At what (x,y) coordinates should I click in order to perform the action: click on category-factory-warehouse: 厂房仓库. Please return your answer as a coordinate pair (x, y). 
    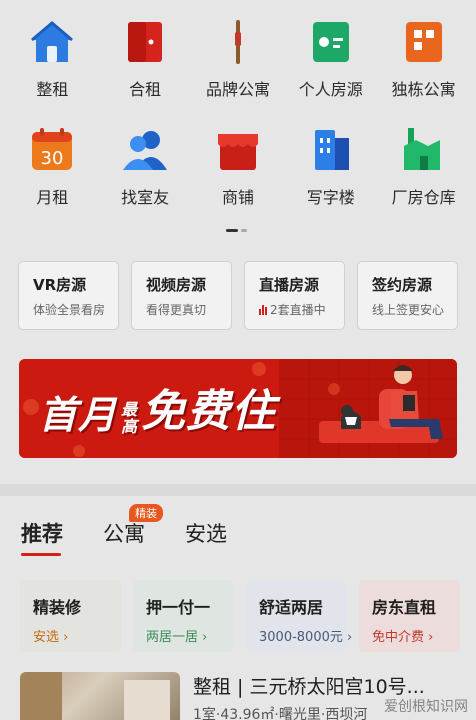
    Looking at the image, I should click on (424, 167).